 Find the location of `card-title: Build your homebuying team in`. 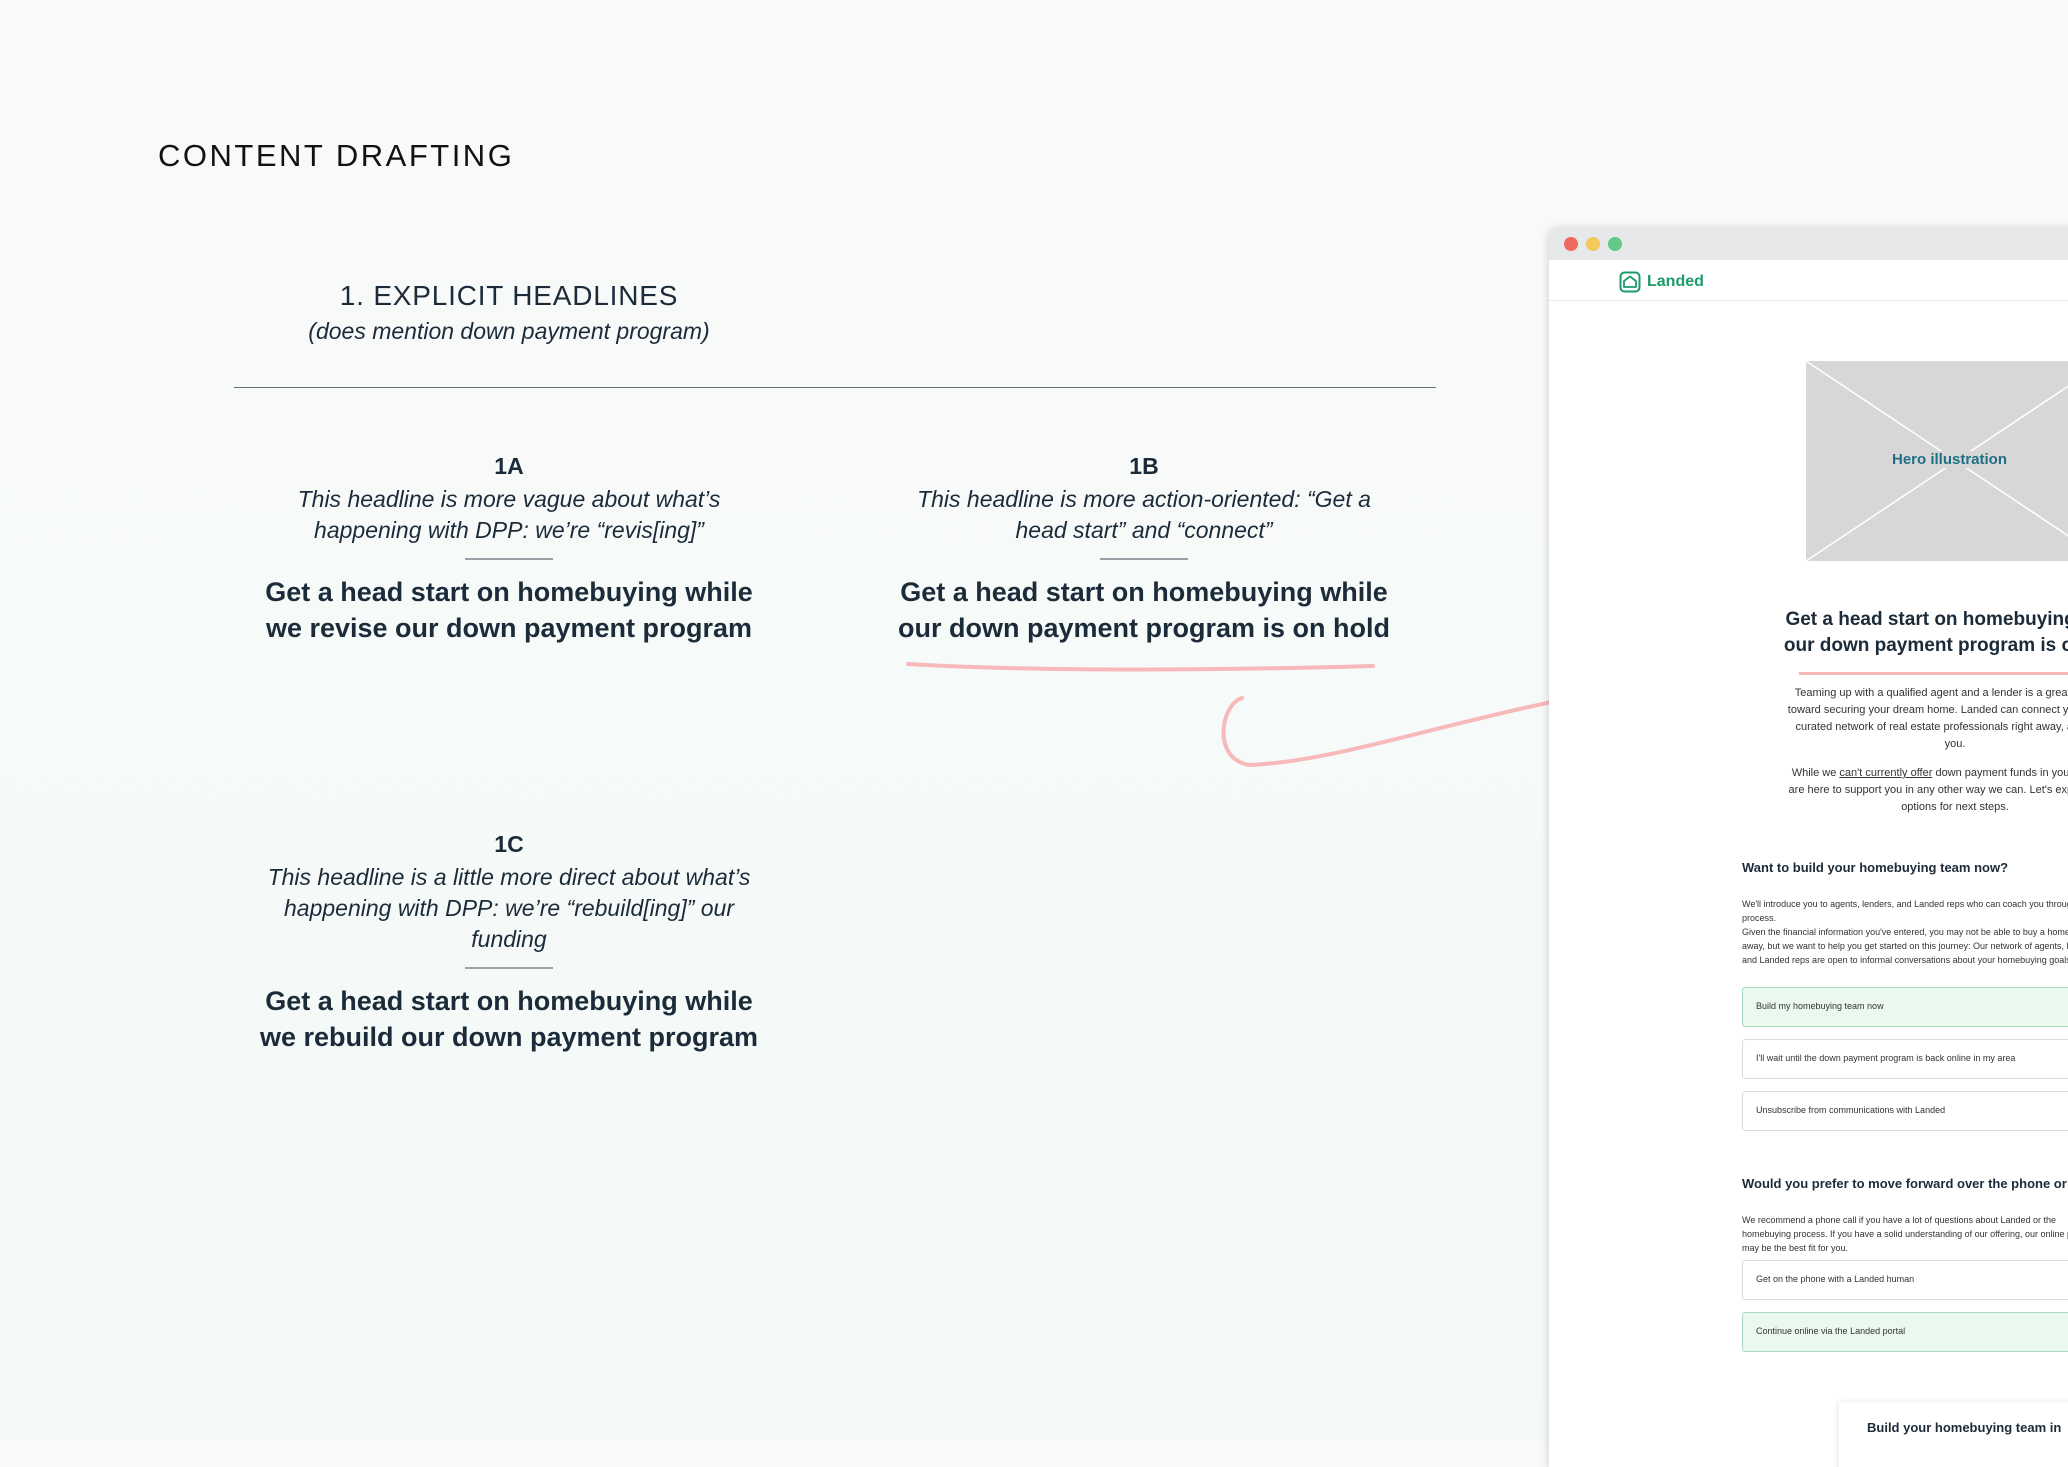

card-title: Build your homebuying team in is located at coordinates (1964, 1427).